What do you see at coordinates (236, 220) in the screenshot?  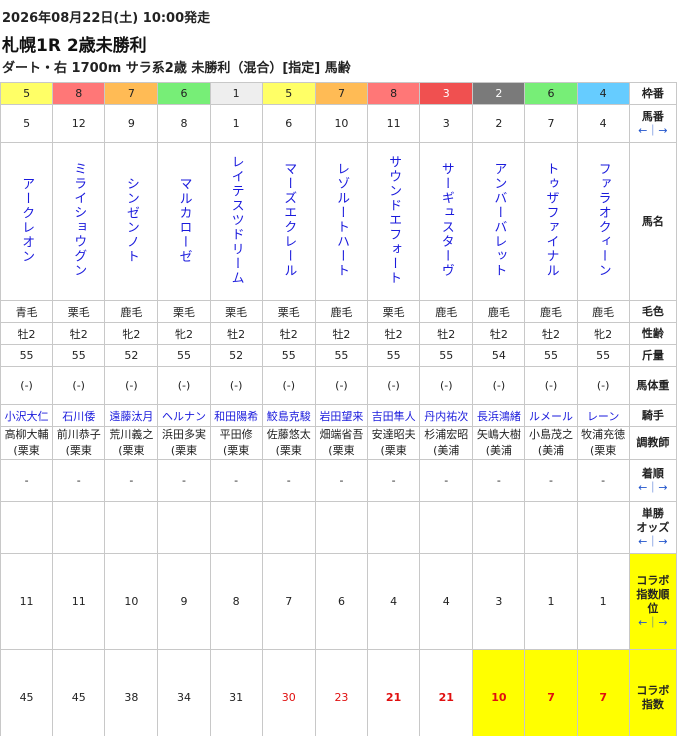 I see `horse-name-link: レイテスツドリーム` at bounding box center [236, 220].